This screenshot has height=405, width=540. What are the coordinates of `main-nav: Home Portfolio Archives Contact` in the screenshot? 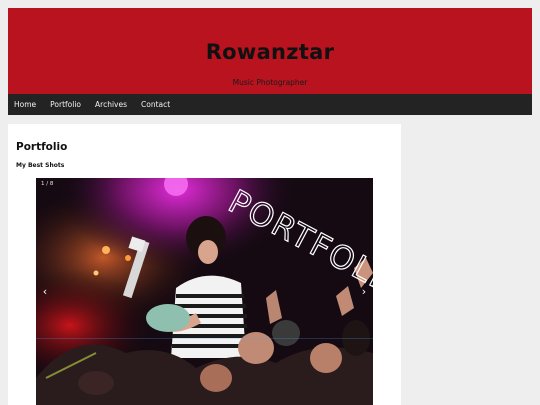 It's located at (270, 104).